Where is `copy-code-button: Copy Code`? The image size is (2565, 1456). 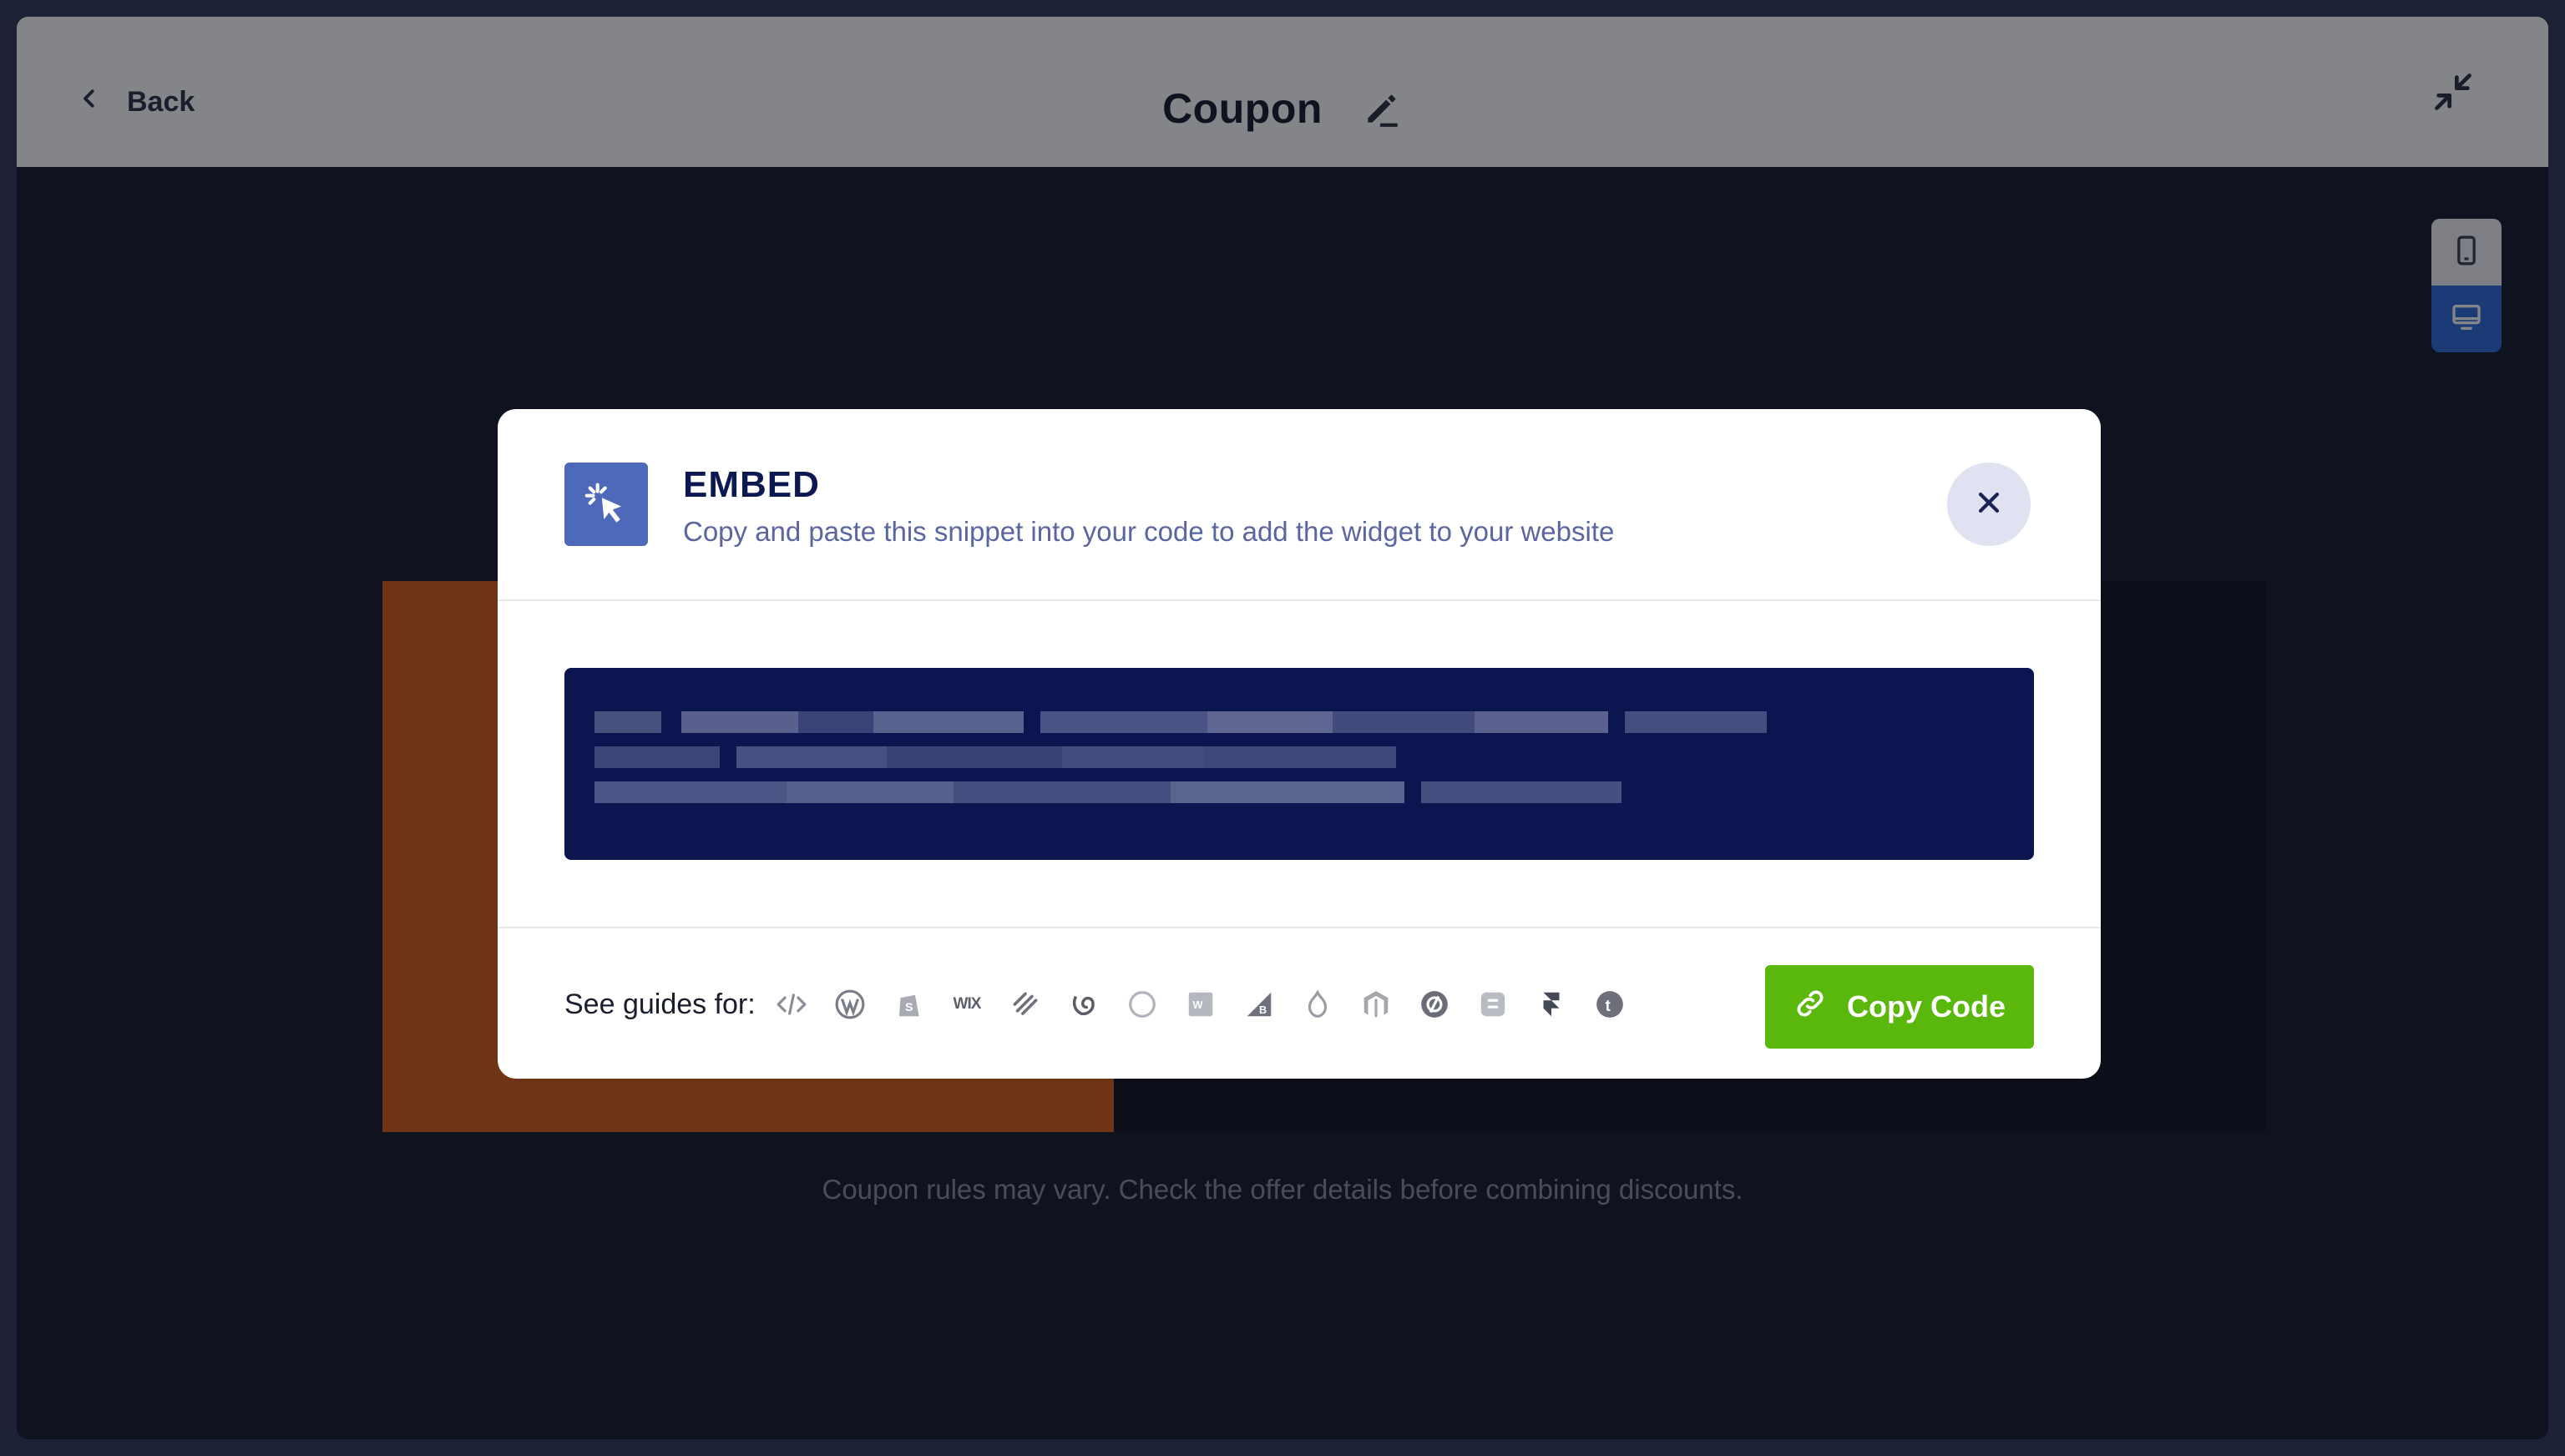
copy-code-button: Copy Code is located at coordinates (1900, 1007).